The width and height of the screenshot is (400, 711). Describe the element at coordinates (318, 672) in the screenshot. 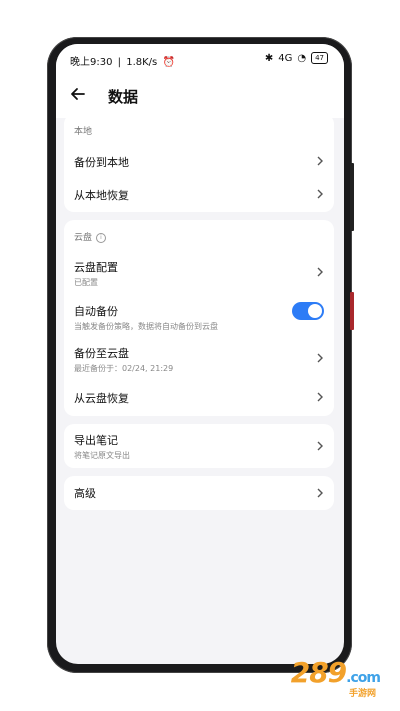

I see `watermark-brand: 289` at that location.